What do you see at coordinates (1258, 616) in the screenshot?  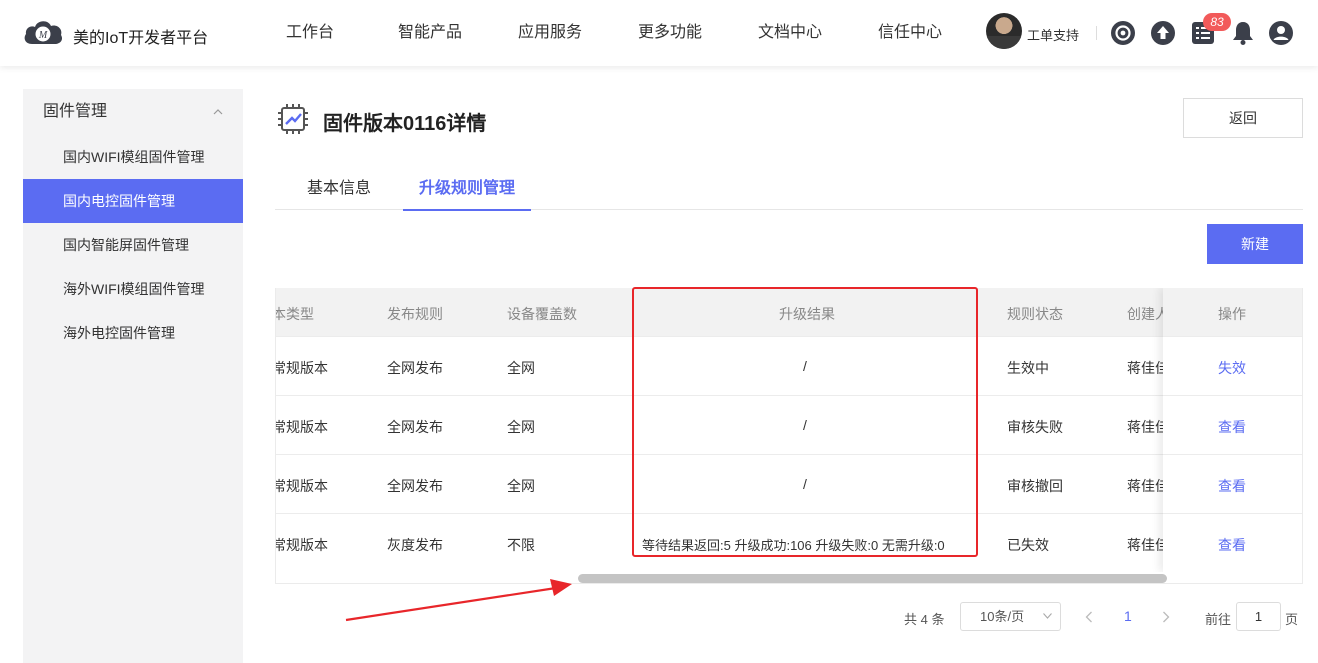 I see `goto-page-input: 1` at bounding box center [1258, 616].